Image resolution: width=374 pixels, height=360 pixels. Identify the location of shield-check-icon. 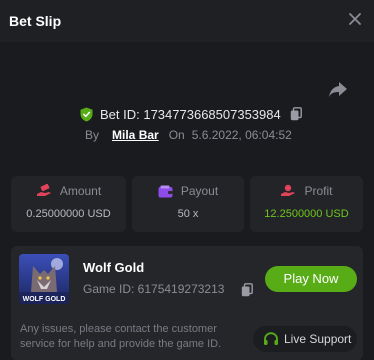
(86, 114).